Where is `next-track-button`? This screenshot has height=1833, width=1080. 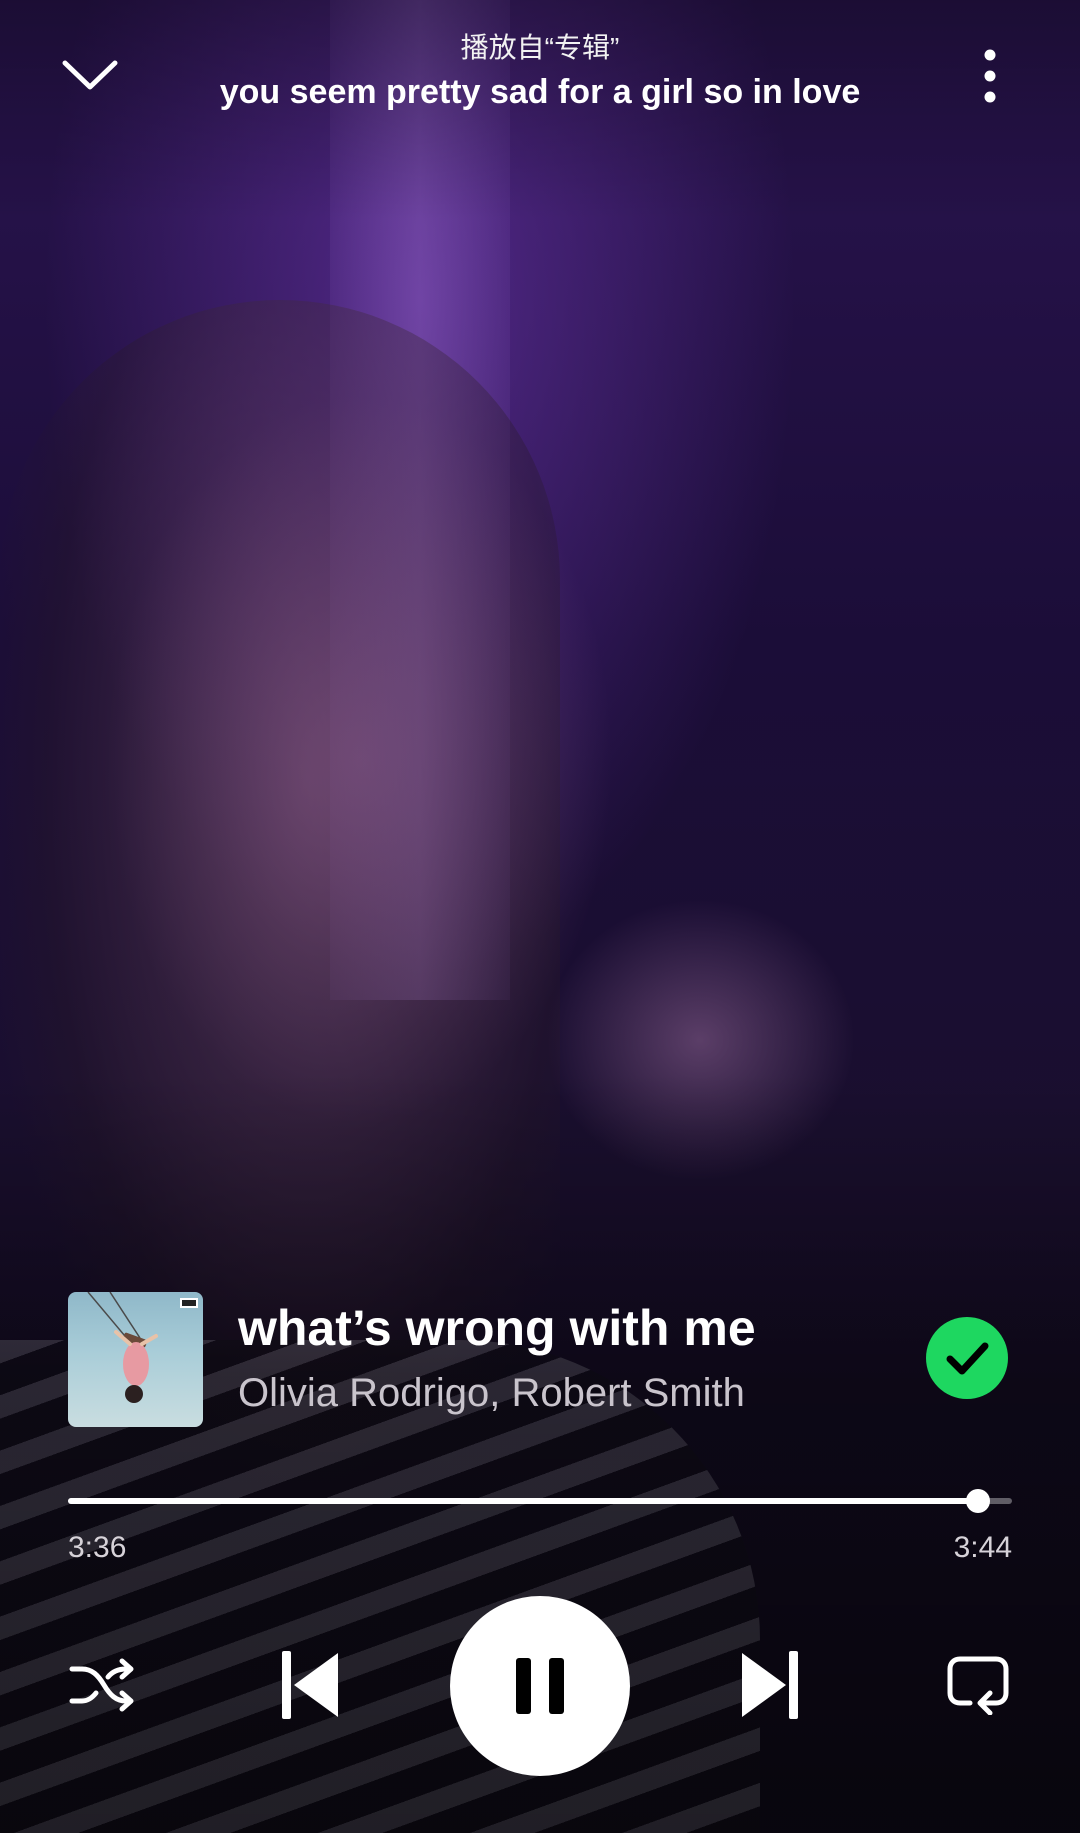
next-track-button is located at coordinates (770, 1685).